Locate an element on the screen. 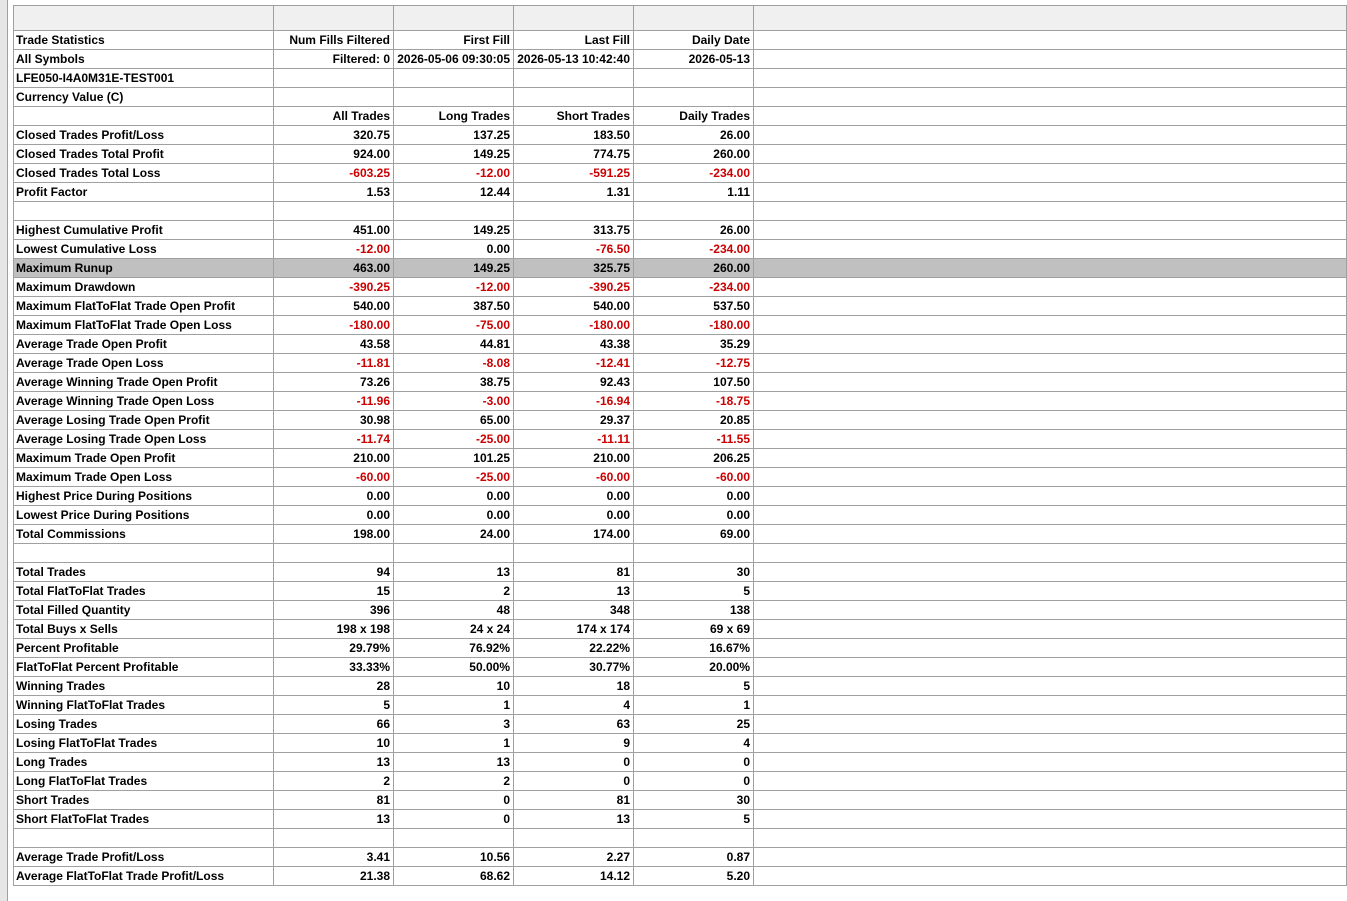 The width and height of the screenshot is (1347, 901). stat-value: 43.58 is located at coordinates (333, 344).